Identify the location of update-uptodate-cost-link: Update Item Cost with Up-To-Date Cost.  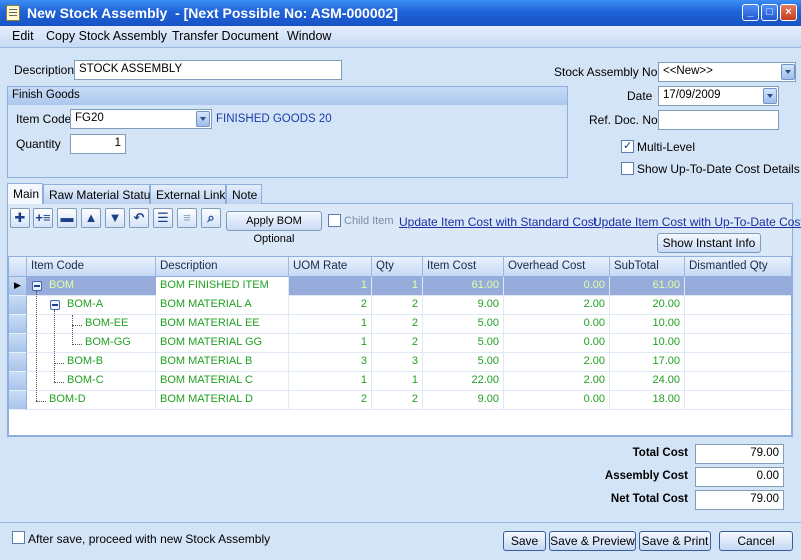
(697, 222).